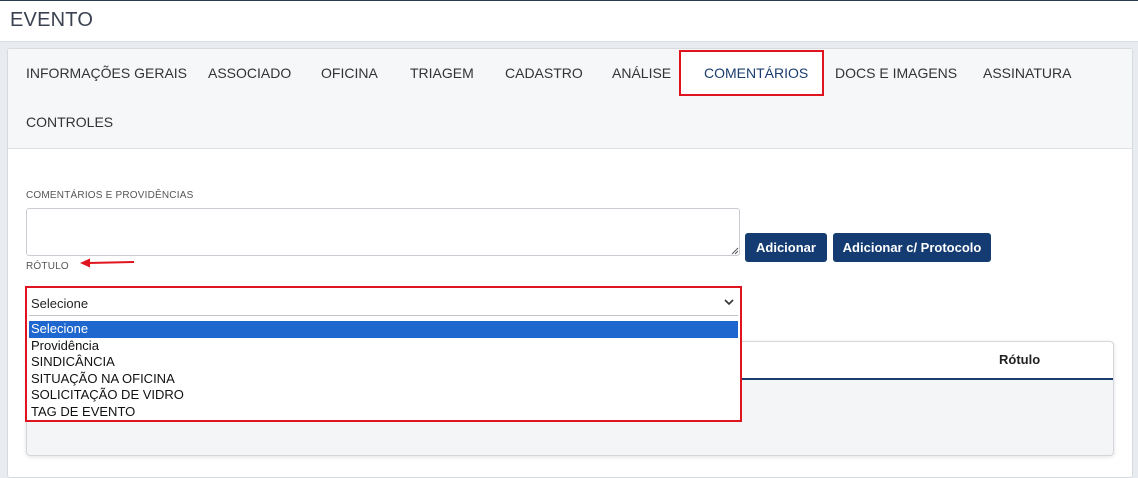  I want to click on tab-informacoes-gerais: INFORMAÇÕES GERAIS, so click(106, 73).